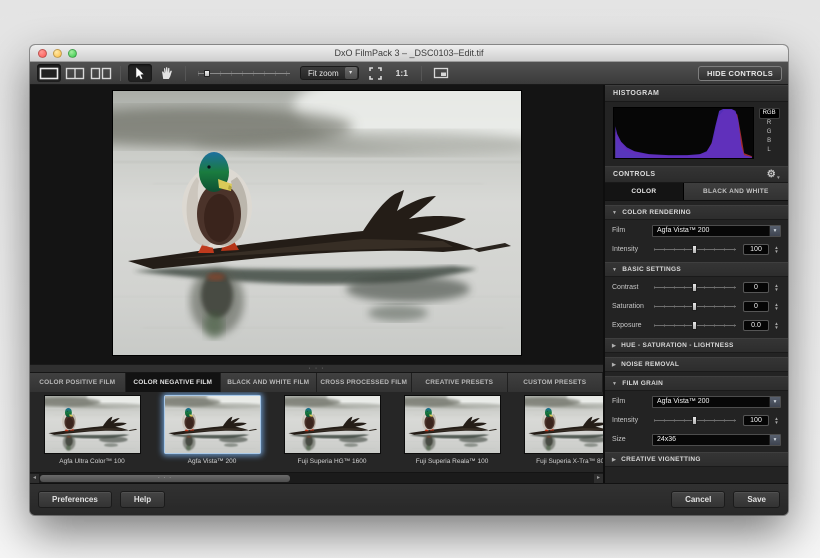 Image resolution: width=820 pixels, height=558 pixels. I want to click on film-select: Agfa Vista™ 200 ▾, so click(716, 230).